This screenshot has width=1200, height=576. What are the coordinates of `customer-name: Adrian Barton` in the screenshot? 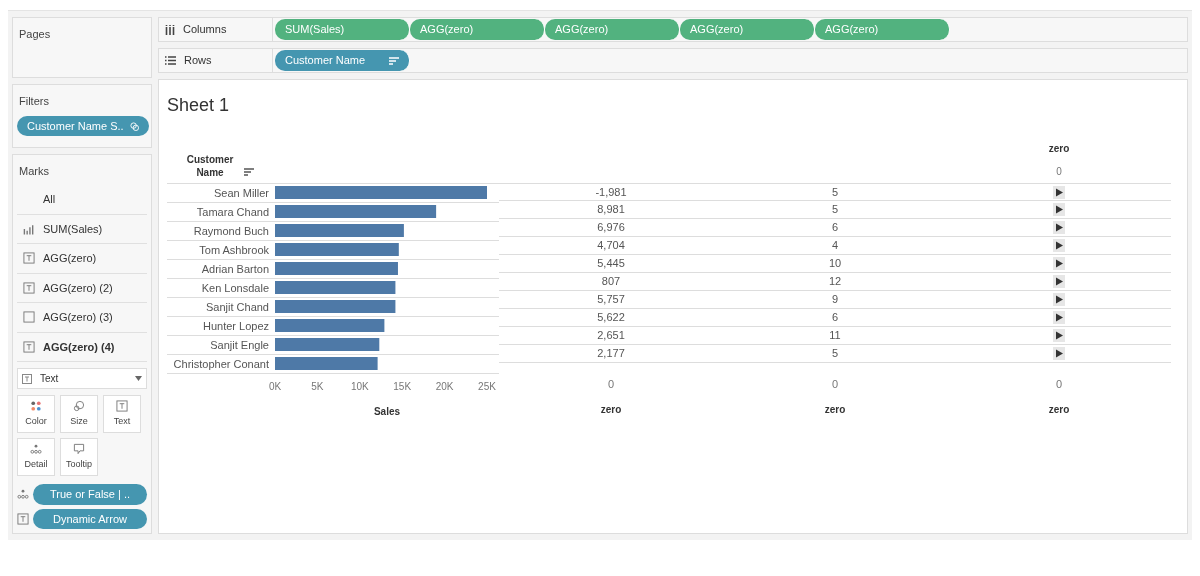 It's located at (235, 269).